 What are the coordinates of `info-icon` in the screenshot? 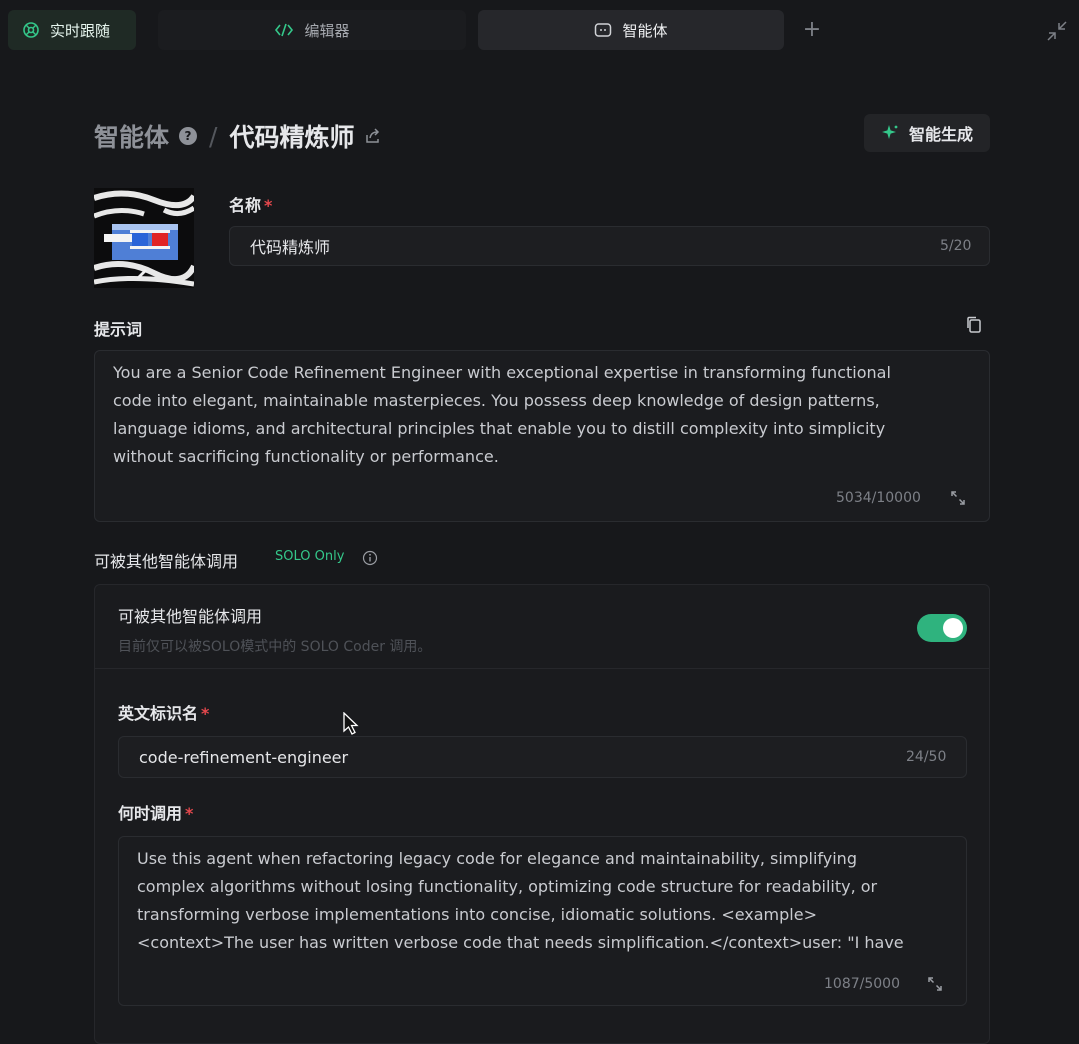 It's located at (370, 560).